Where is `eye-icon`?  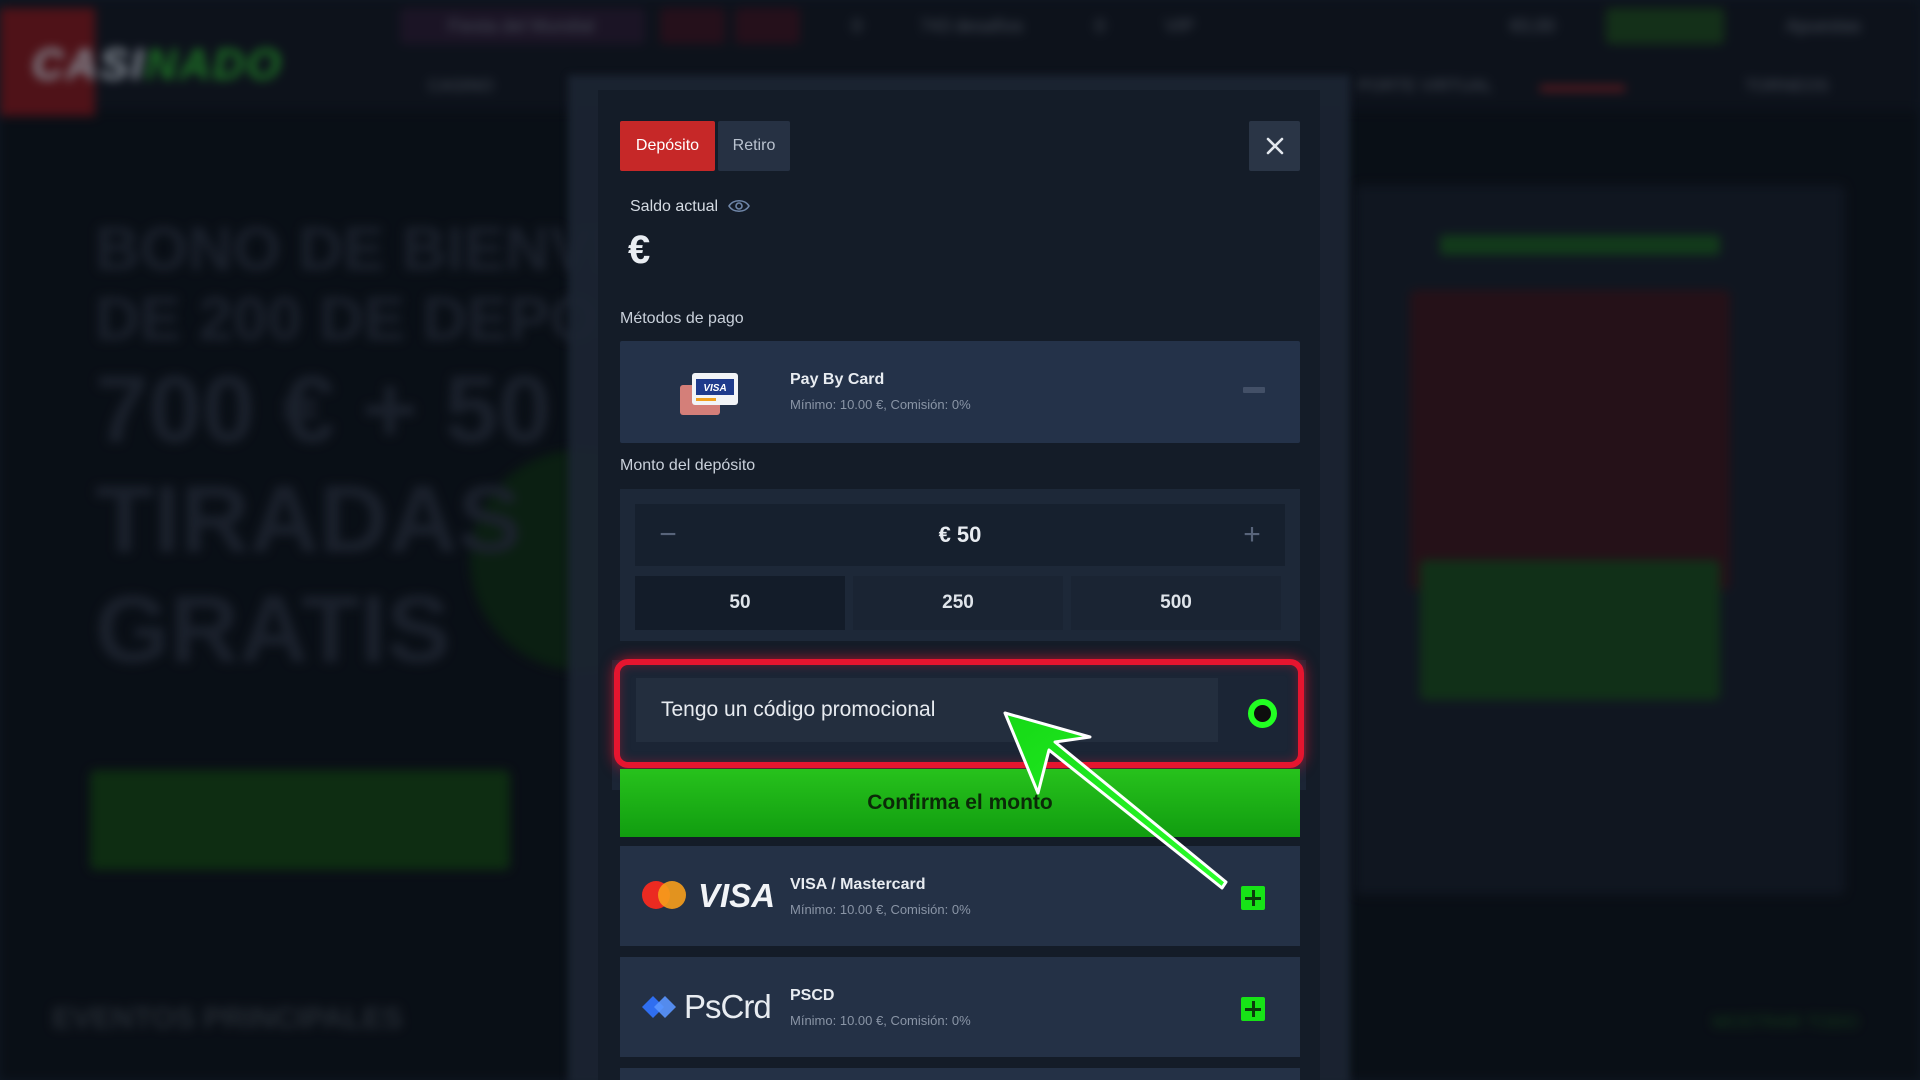
eye-icon is located at coordinates (739, 206).